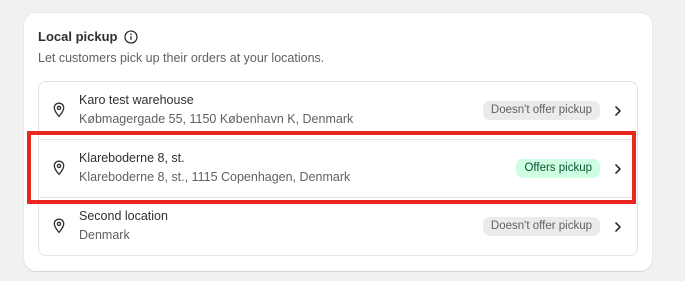 This screenshot has height=281, width=685. I want to click on info-icon, so click(131, 36).